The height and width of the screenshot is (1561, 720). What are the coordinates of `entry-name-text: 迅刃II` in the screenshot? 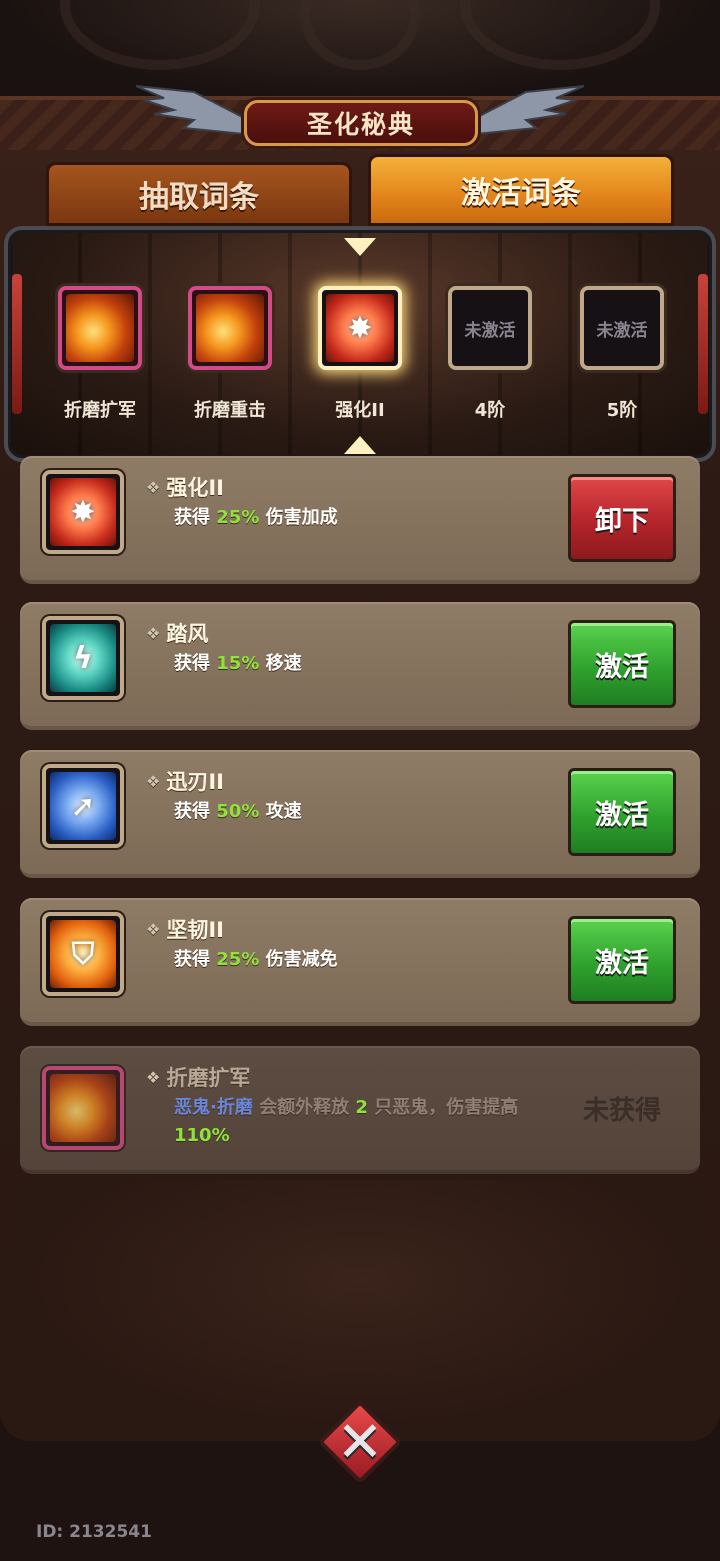 It's located at (195, 782).